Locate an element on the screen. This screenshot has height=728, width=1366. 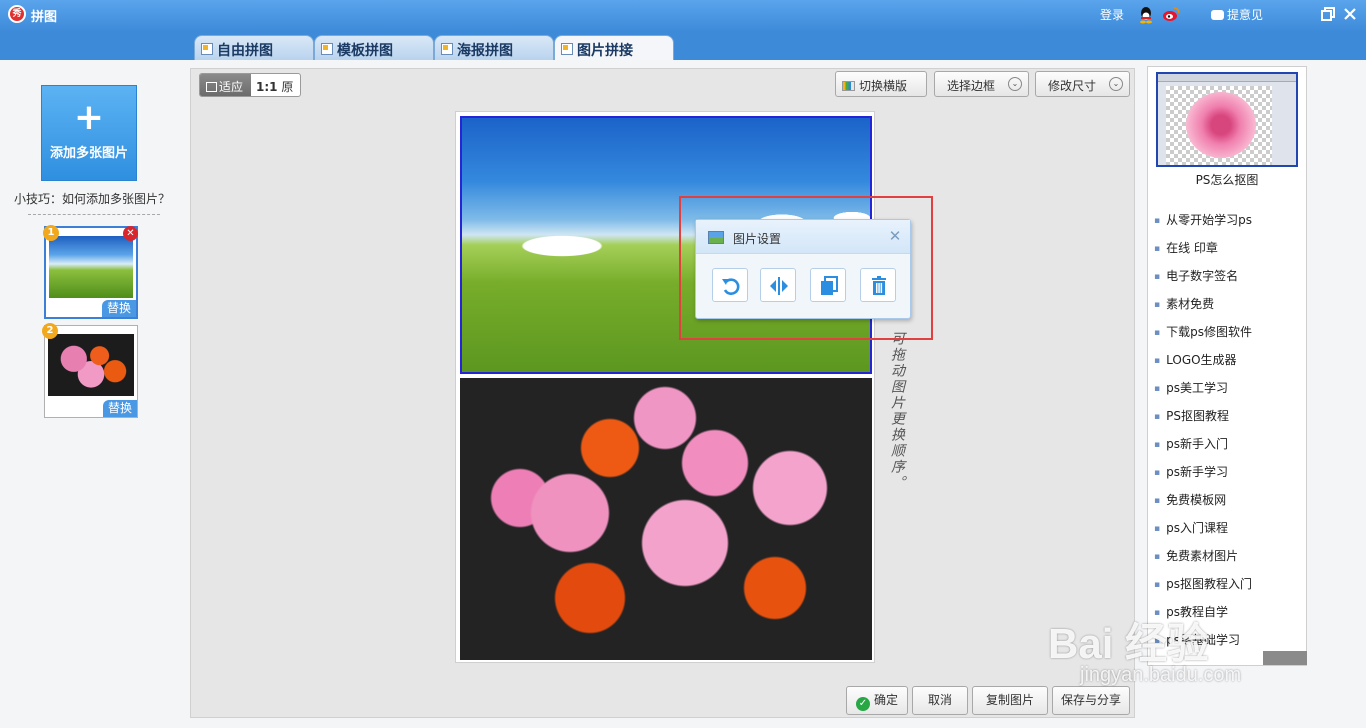
copy-image-bottom-button: 复制图片 is located at coordinates (1010, 700).